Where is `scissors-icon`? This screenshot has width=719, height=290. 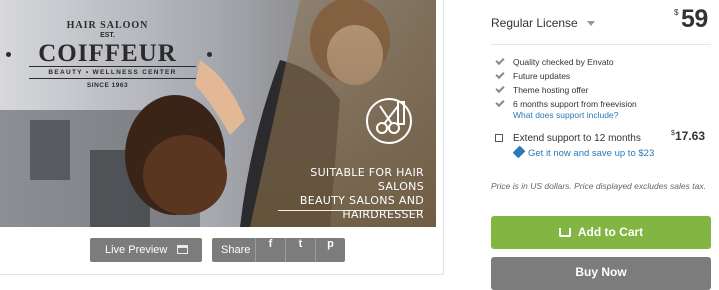
scissors-icon is located at coordinates (389, 121).